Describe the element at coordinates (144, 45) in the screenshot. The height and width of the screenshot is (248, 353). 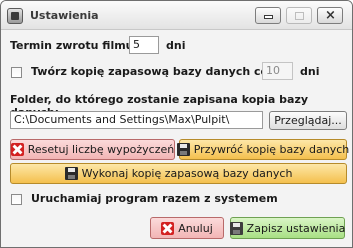
I see `return-period-input: 5` at that location.